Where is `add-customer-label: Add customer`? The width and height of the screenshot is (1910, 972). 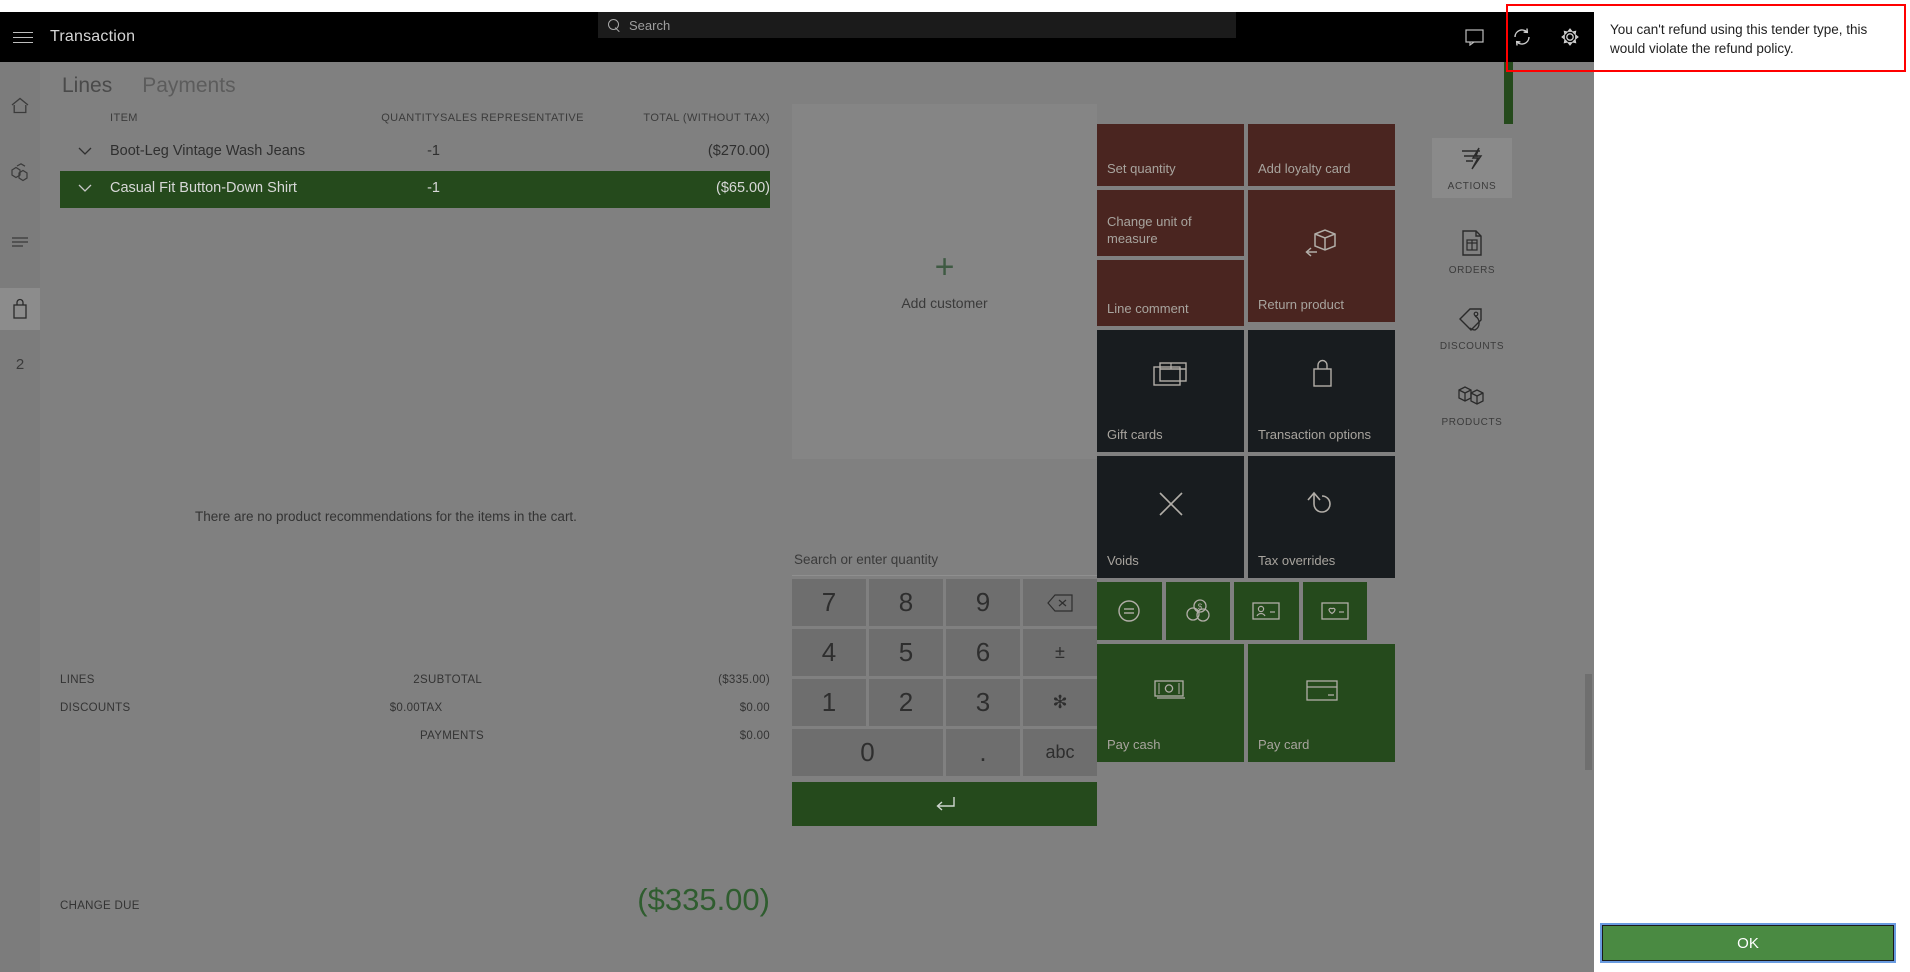 add-customer-label: Add customer is located at coordinates (944, 302).